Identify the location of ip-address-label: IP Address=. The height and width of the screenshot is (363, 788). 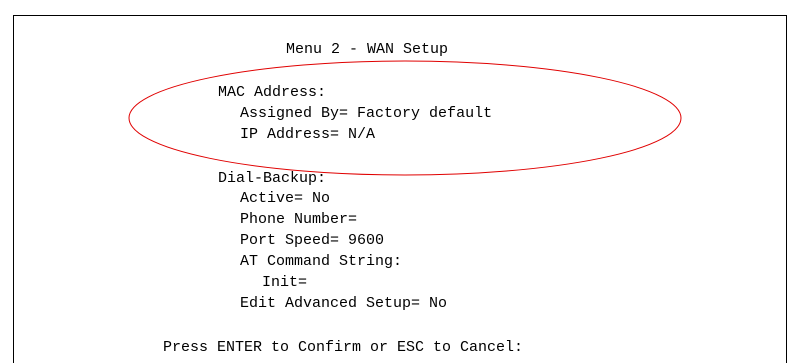
(290, 134).